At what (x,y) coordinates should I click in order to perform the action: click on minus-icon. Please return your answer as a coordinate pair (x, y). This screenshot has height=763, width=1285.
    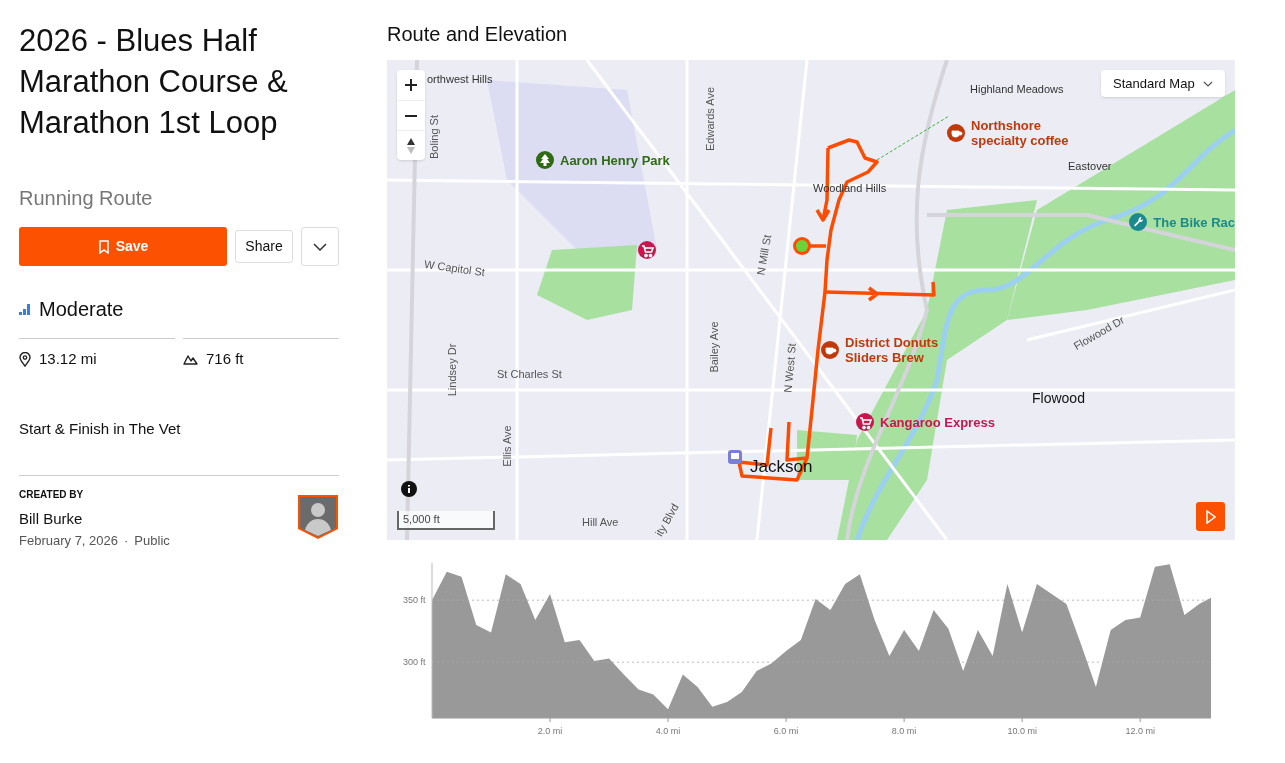
    Looking at the image, I should click on (411, 115).